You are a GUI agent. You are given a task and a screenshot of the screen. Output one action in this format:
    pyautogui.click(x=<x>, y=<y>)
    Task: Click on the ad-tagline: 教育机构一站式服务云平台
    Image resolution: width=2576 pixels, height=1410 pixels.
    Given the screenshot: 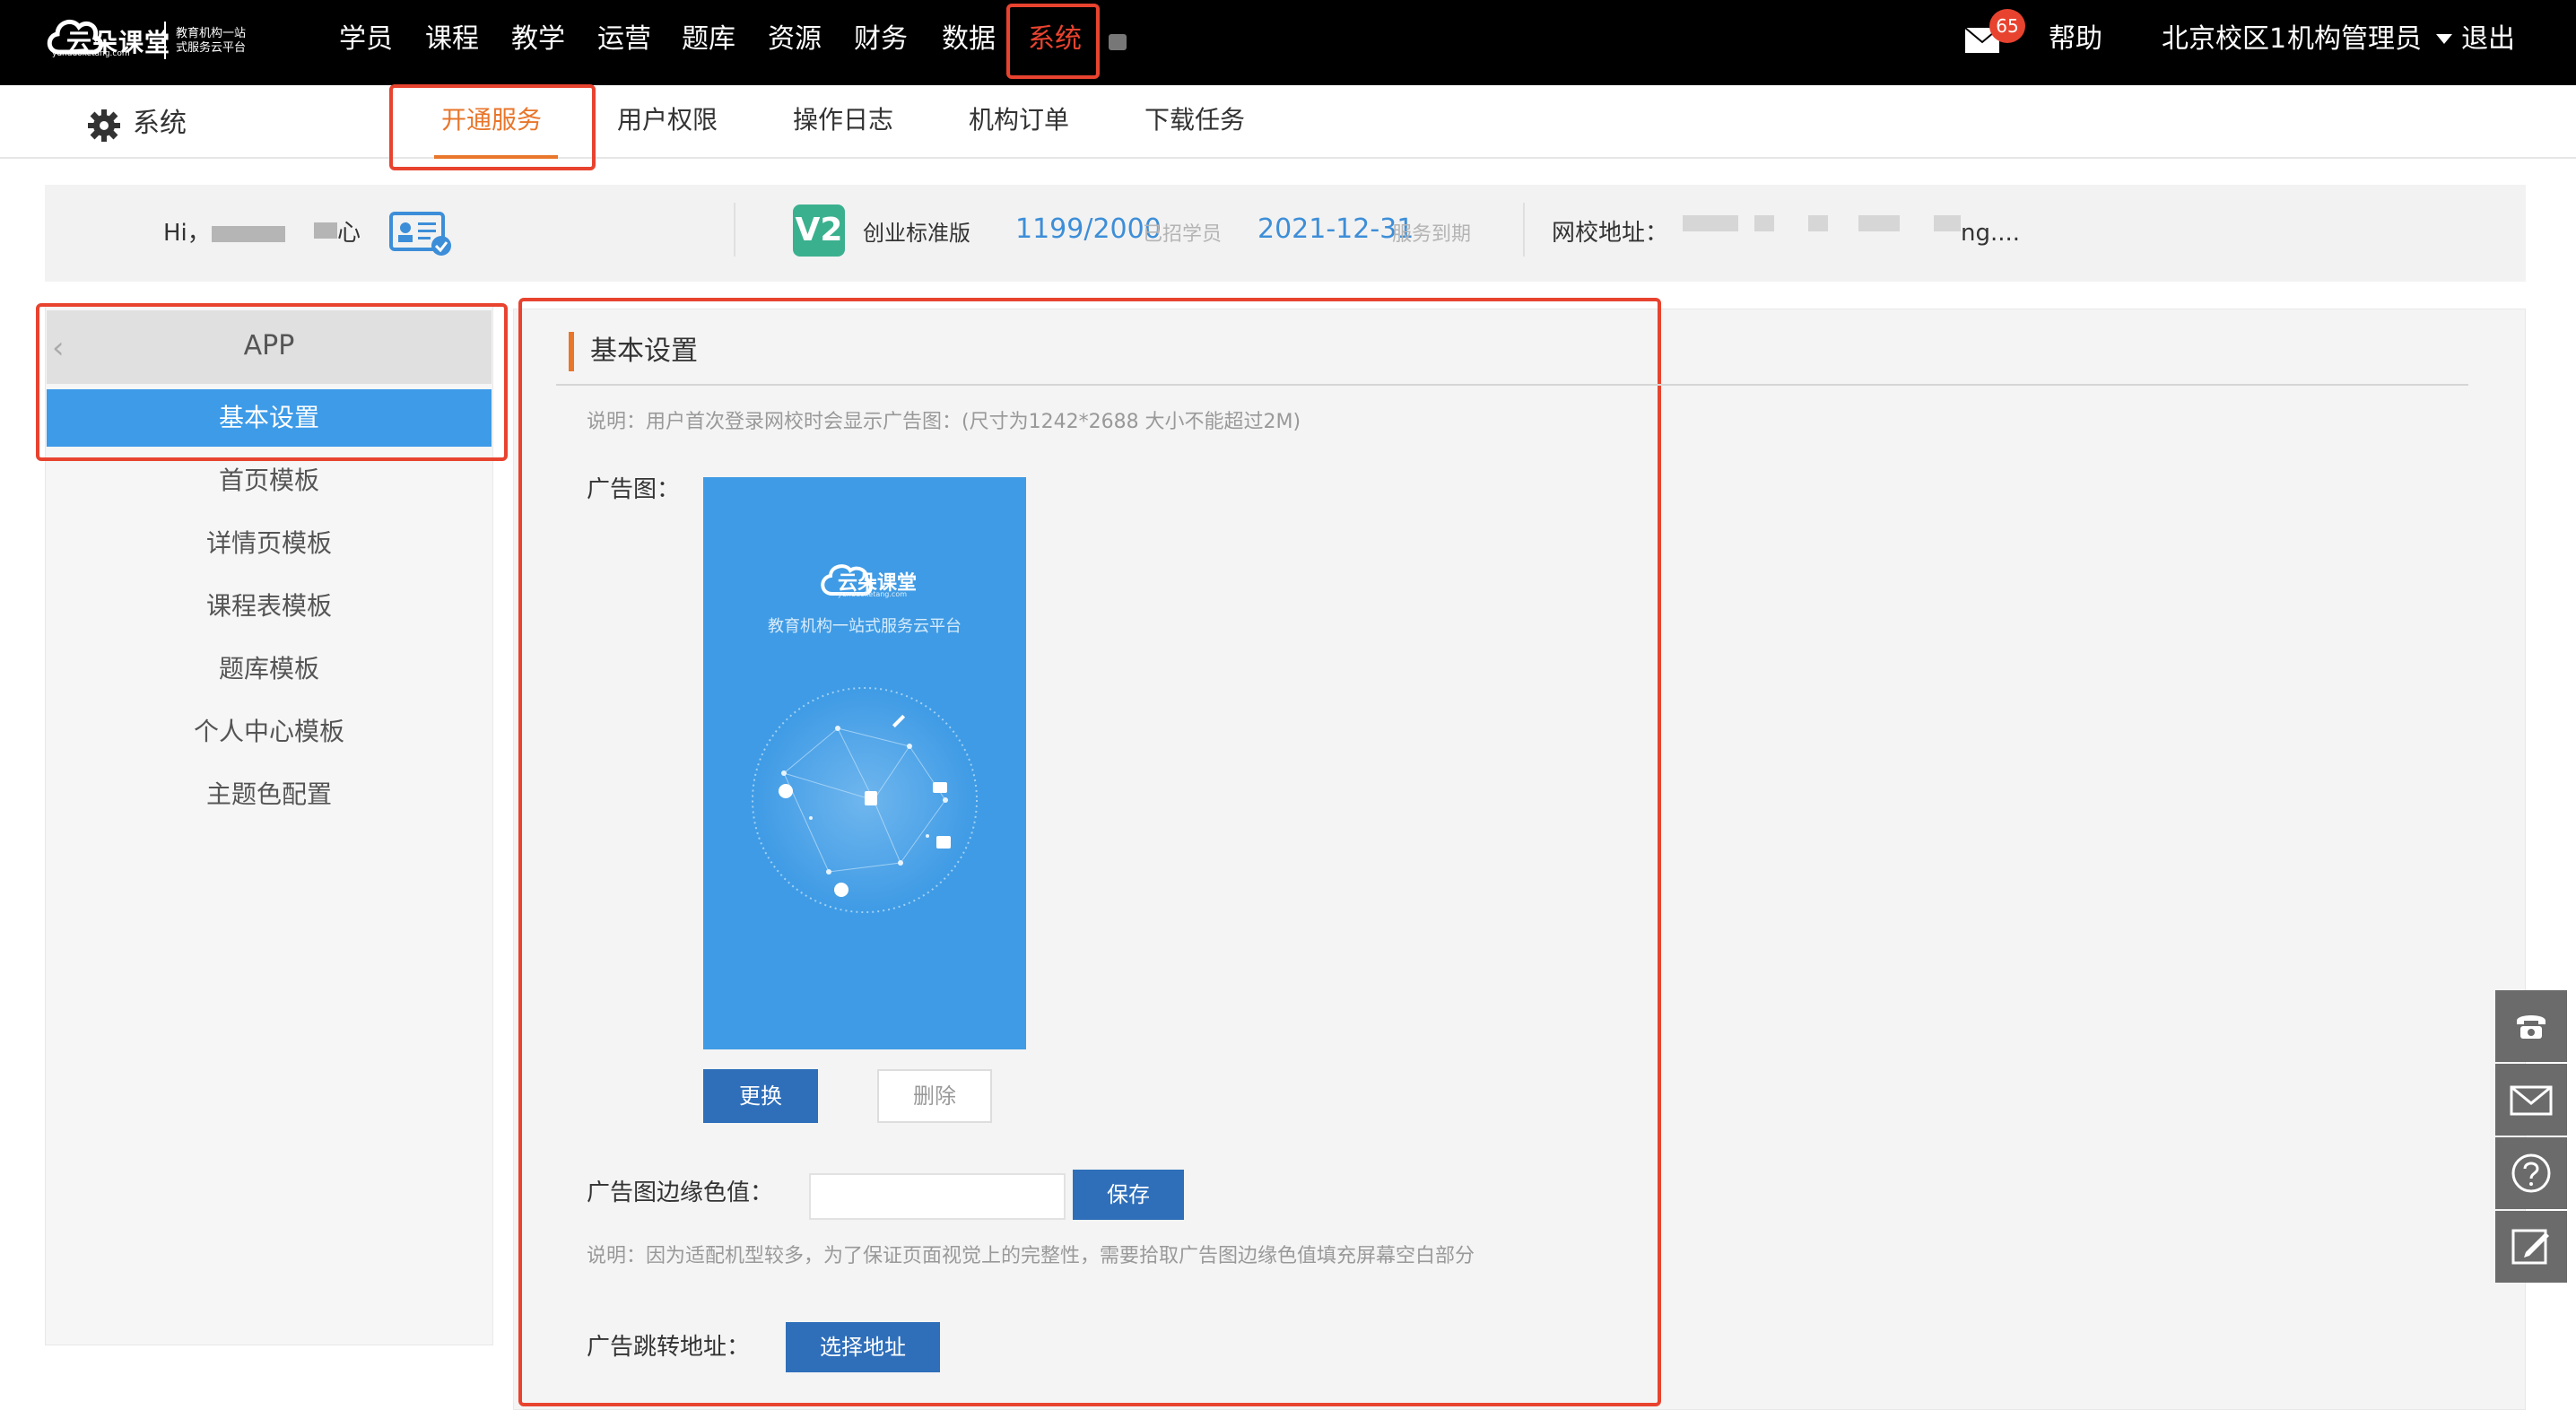 What is the action you would take?
    pyautogui.click(x=865, y=626)
    